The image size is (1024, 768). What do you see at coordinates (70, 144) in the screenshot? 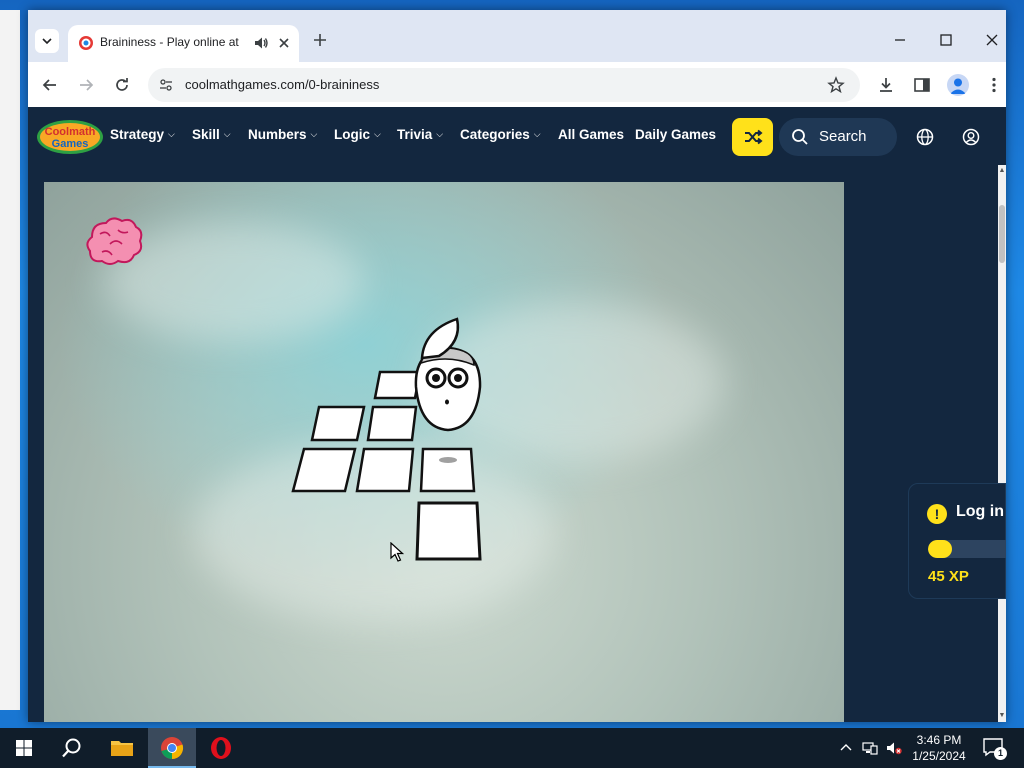
I see `logo-text-games: Games` at bounding box center [70, 144].